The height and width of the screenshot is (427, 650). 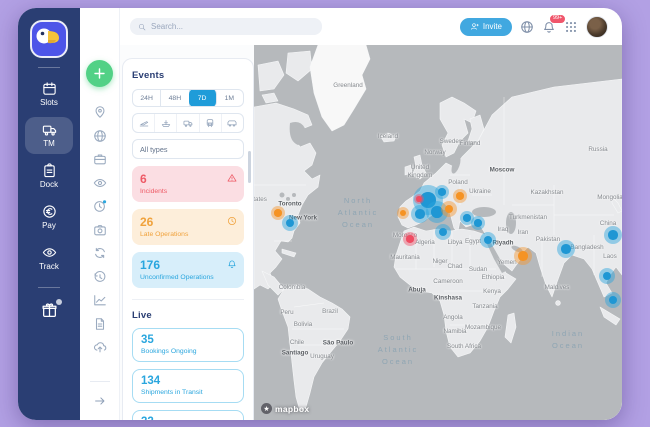 What do you see at coordinates (175, 98) in the screenshot?
I see `tab-48h: 48H` at bounding box center [175, 98].